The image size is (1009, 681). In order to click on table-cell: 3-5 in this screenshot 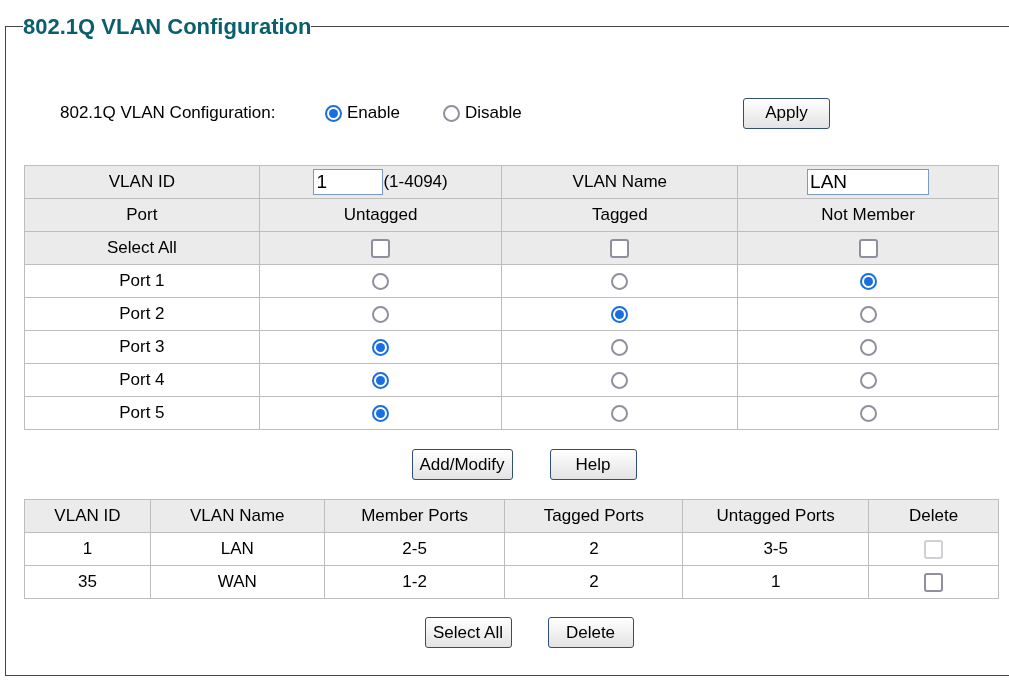, I will do `click(775, 549)`.